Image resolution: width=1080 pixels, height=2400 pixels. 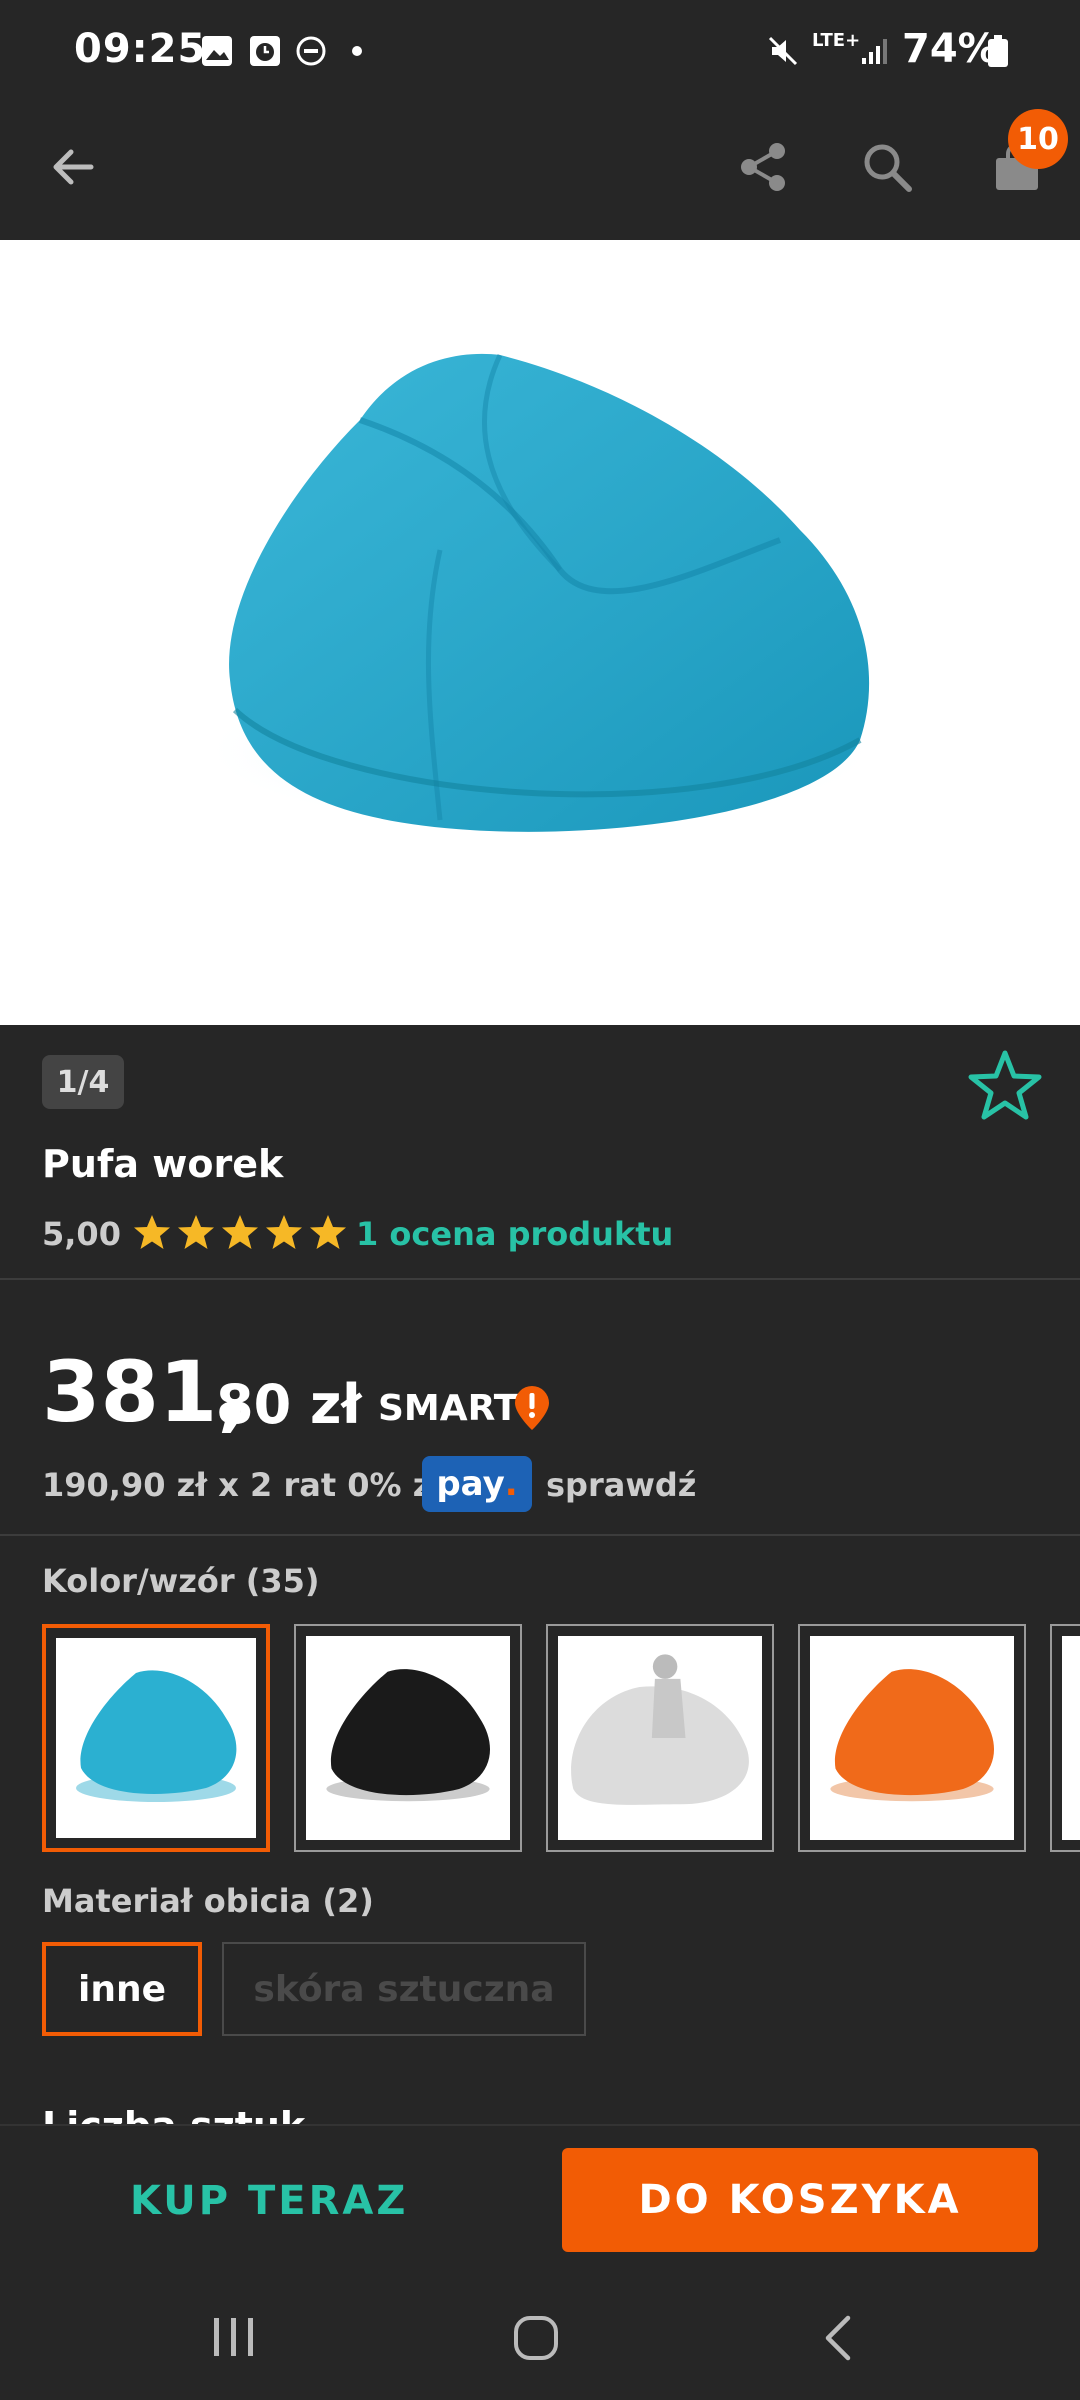 I want to click on material-option-skora-sztuczna: skóra sztuczna, so click(x=404, y=1989).